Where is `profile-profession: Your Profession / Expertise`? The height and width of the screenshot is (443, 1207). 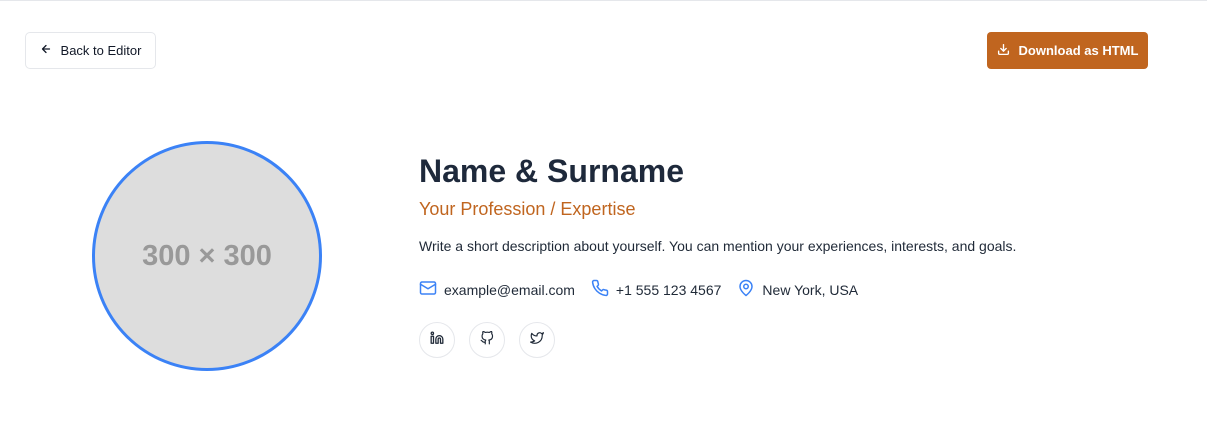 profile-profession: Your Profession / Expertise is located at coordinates (527, 209).